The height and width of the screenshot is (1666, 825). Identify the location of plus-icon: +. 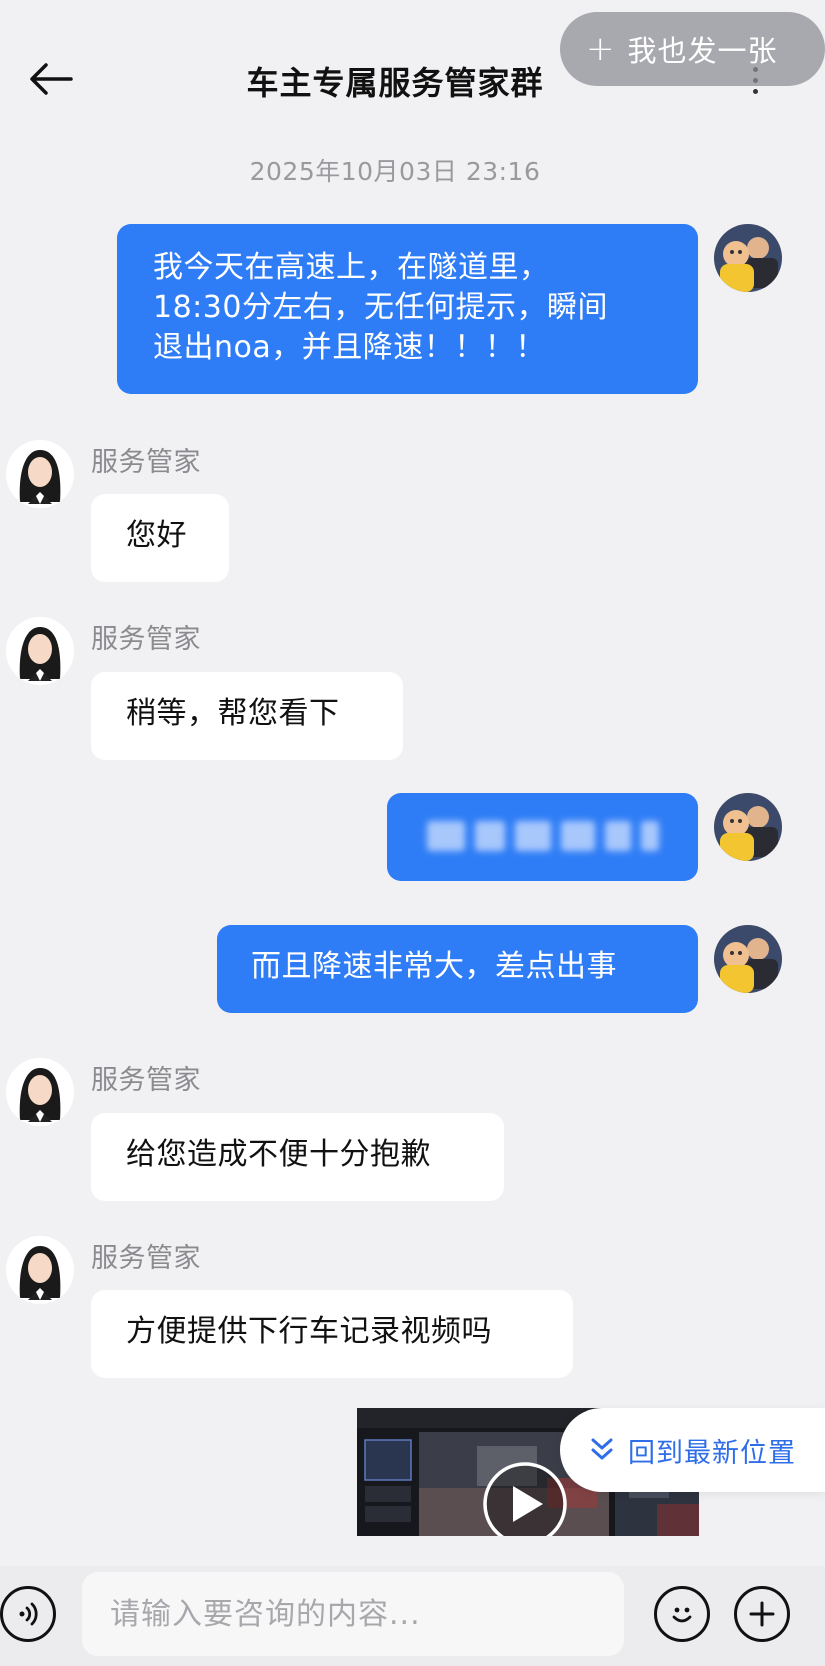
(601, 49).